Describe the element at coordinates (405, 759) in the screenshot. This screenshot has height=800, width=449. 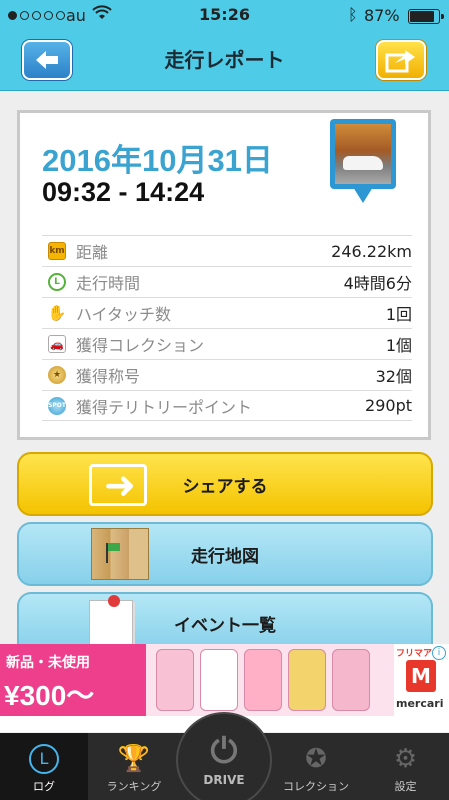
I see `gear-icon: ⚙` at that location.